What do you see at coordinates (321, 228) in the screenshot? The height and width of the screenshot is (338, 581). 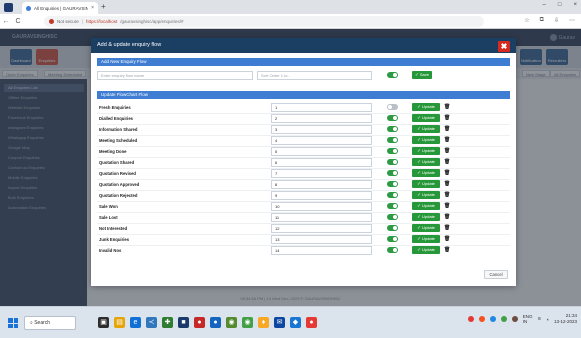 I see `flow-row-order-input: 12` at bounding box center [321, 228].